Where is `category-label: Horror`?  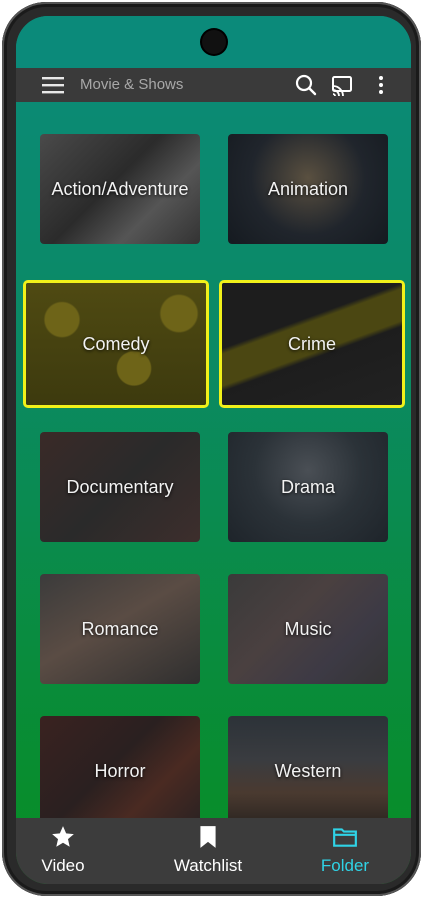
category-label: Horror is located at coordinates (120, 770).